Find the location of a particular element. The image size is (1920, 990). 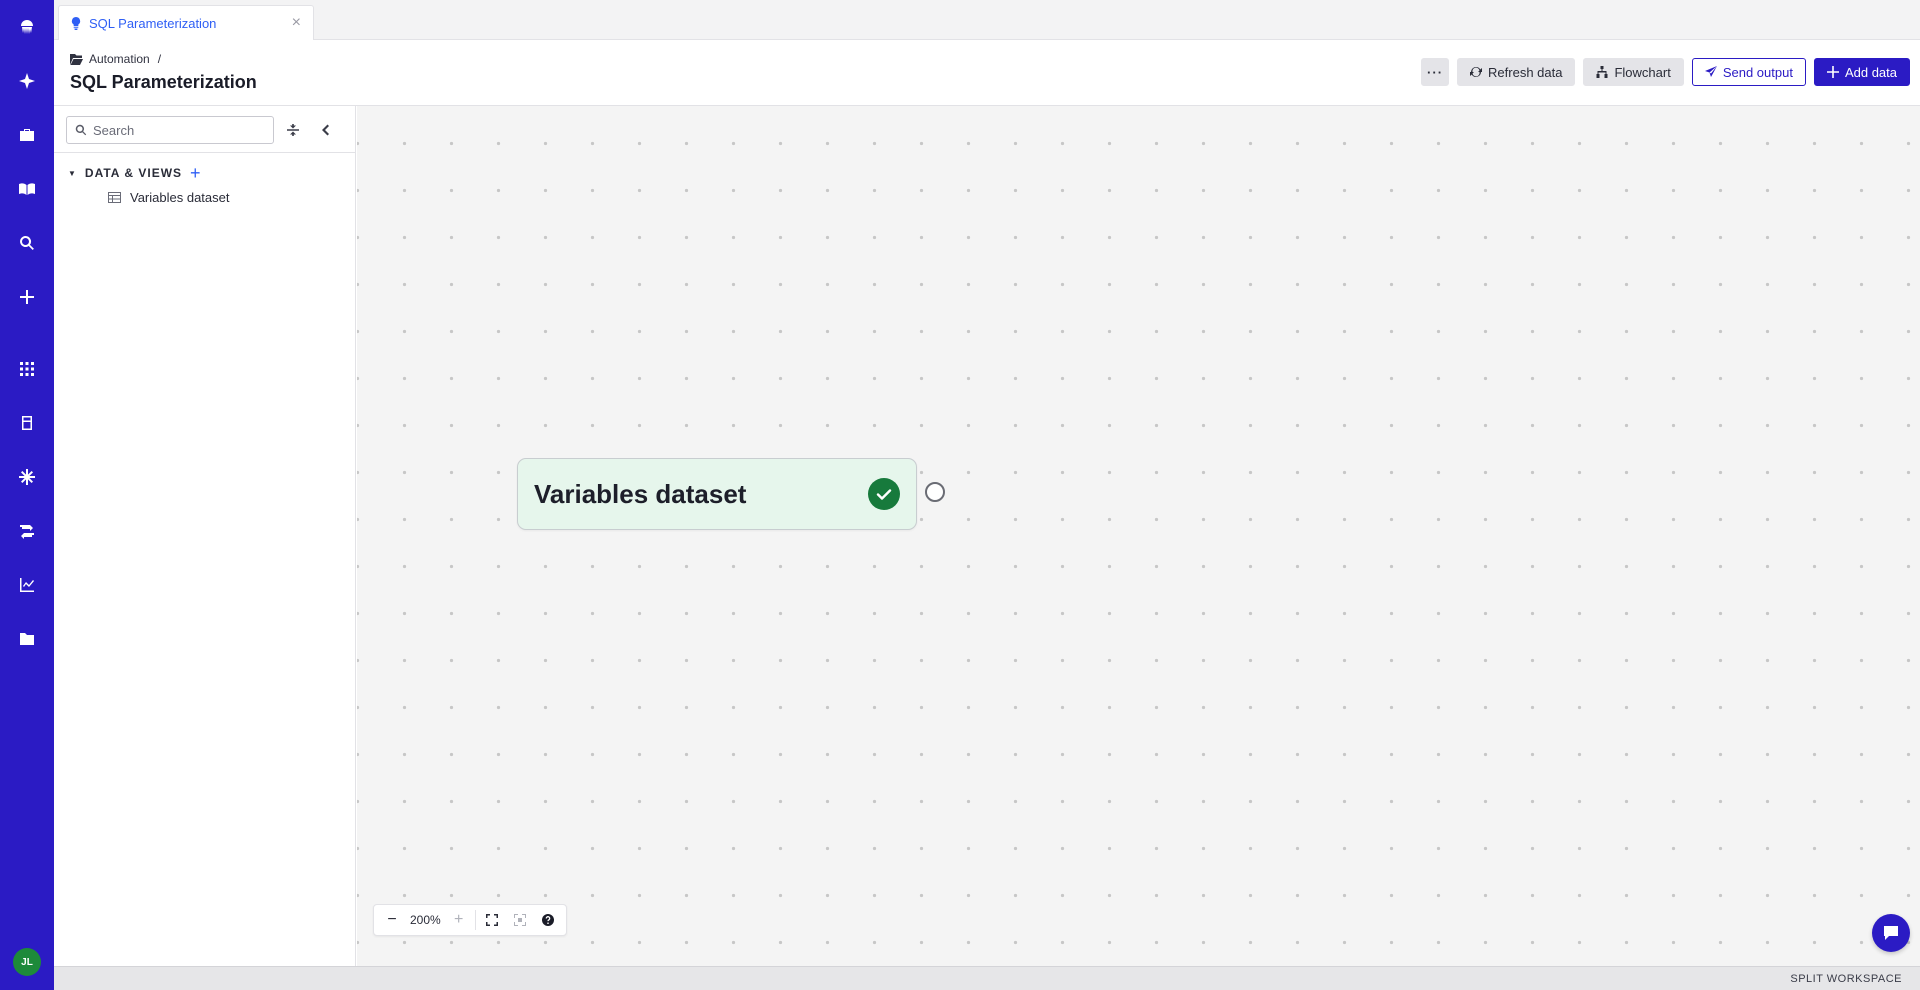

add-data-label: Add data is located at coordinates (1870, 72).